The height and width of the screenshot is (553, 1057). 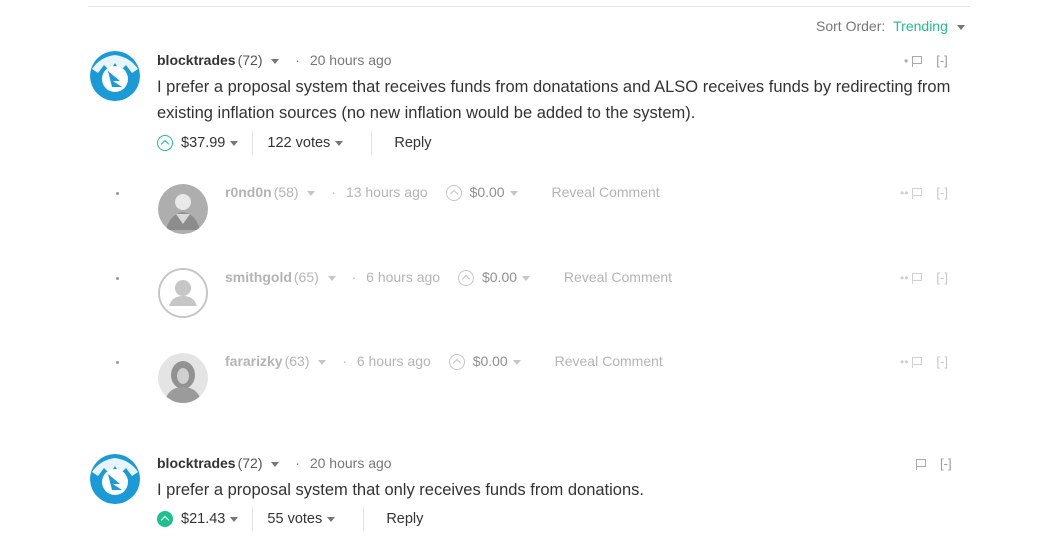 I want to click on sort-value: Trending, so click(x=920, y=26).